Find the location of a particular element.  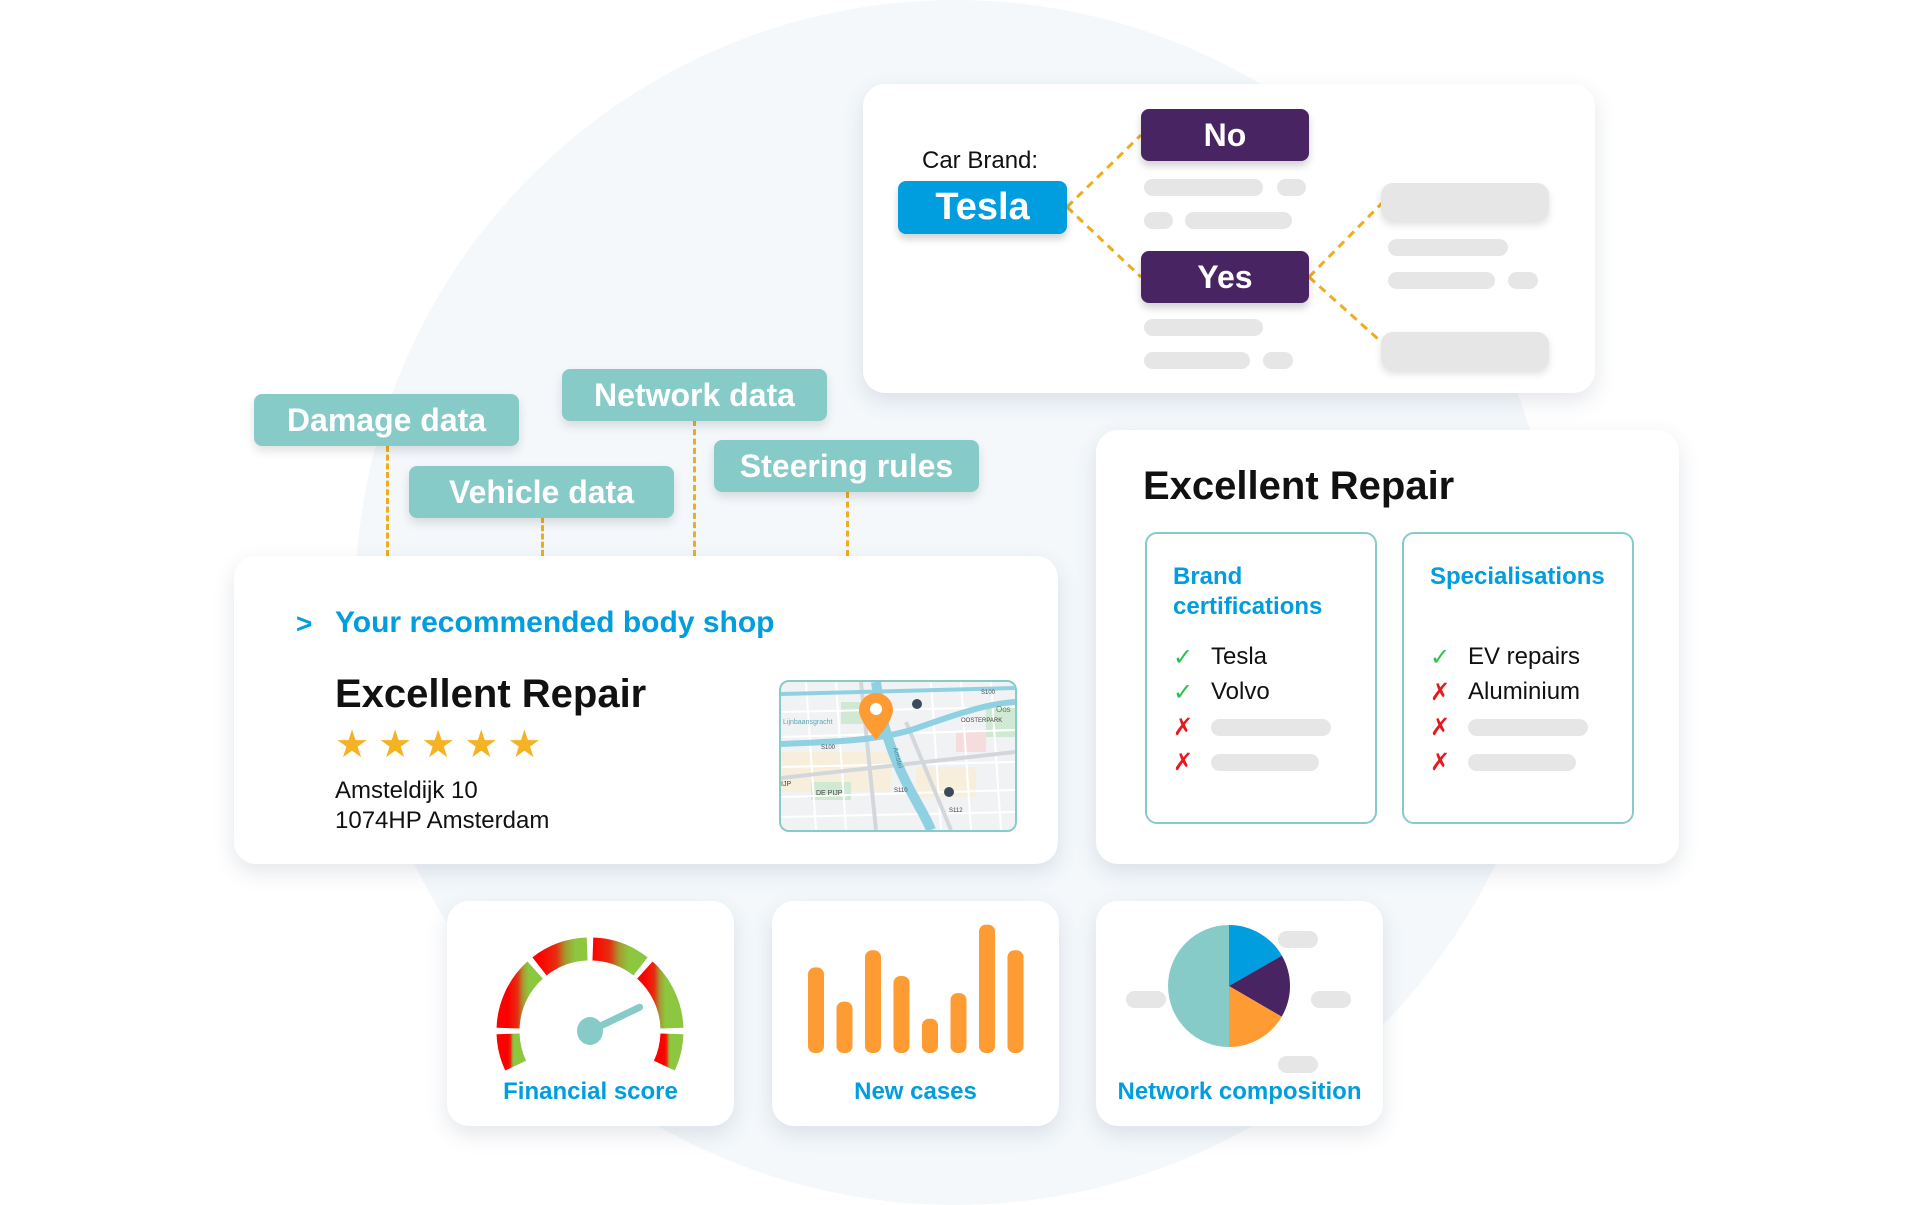

map-label-district: DE PIJP is located at coordinates (829, 793).